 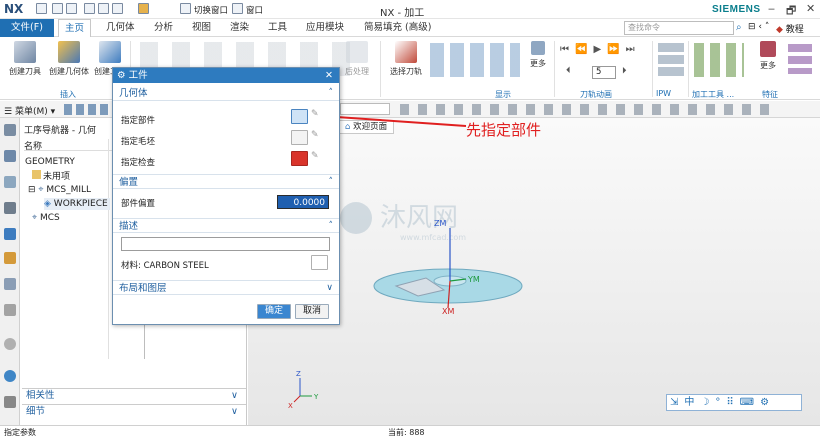 I want to click on group-insert: 插入, so click(x=68, y=94).